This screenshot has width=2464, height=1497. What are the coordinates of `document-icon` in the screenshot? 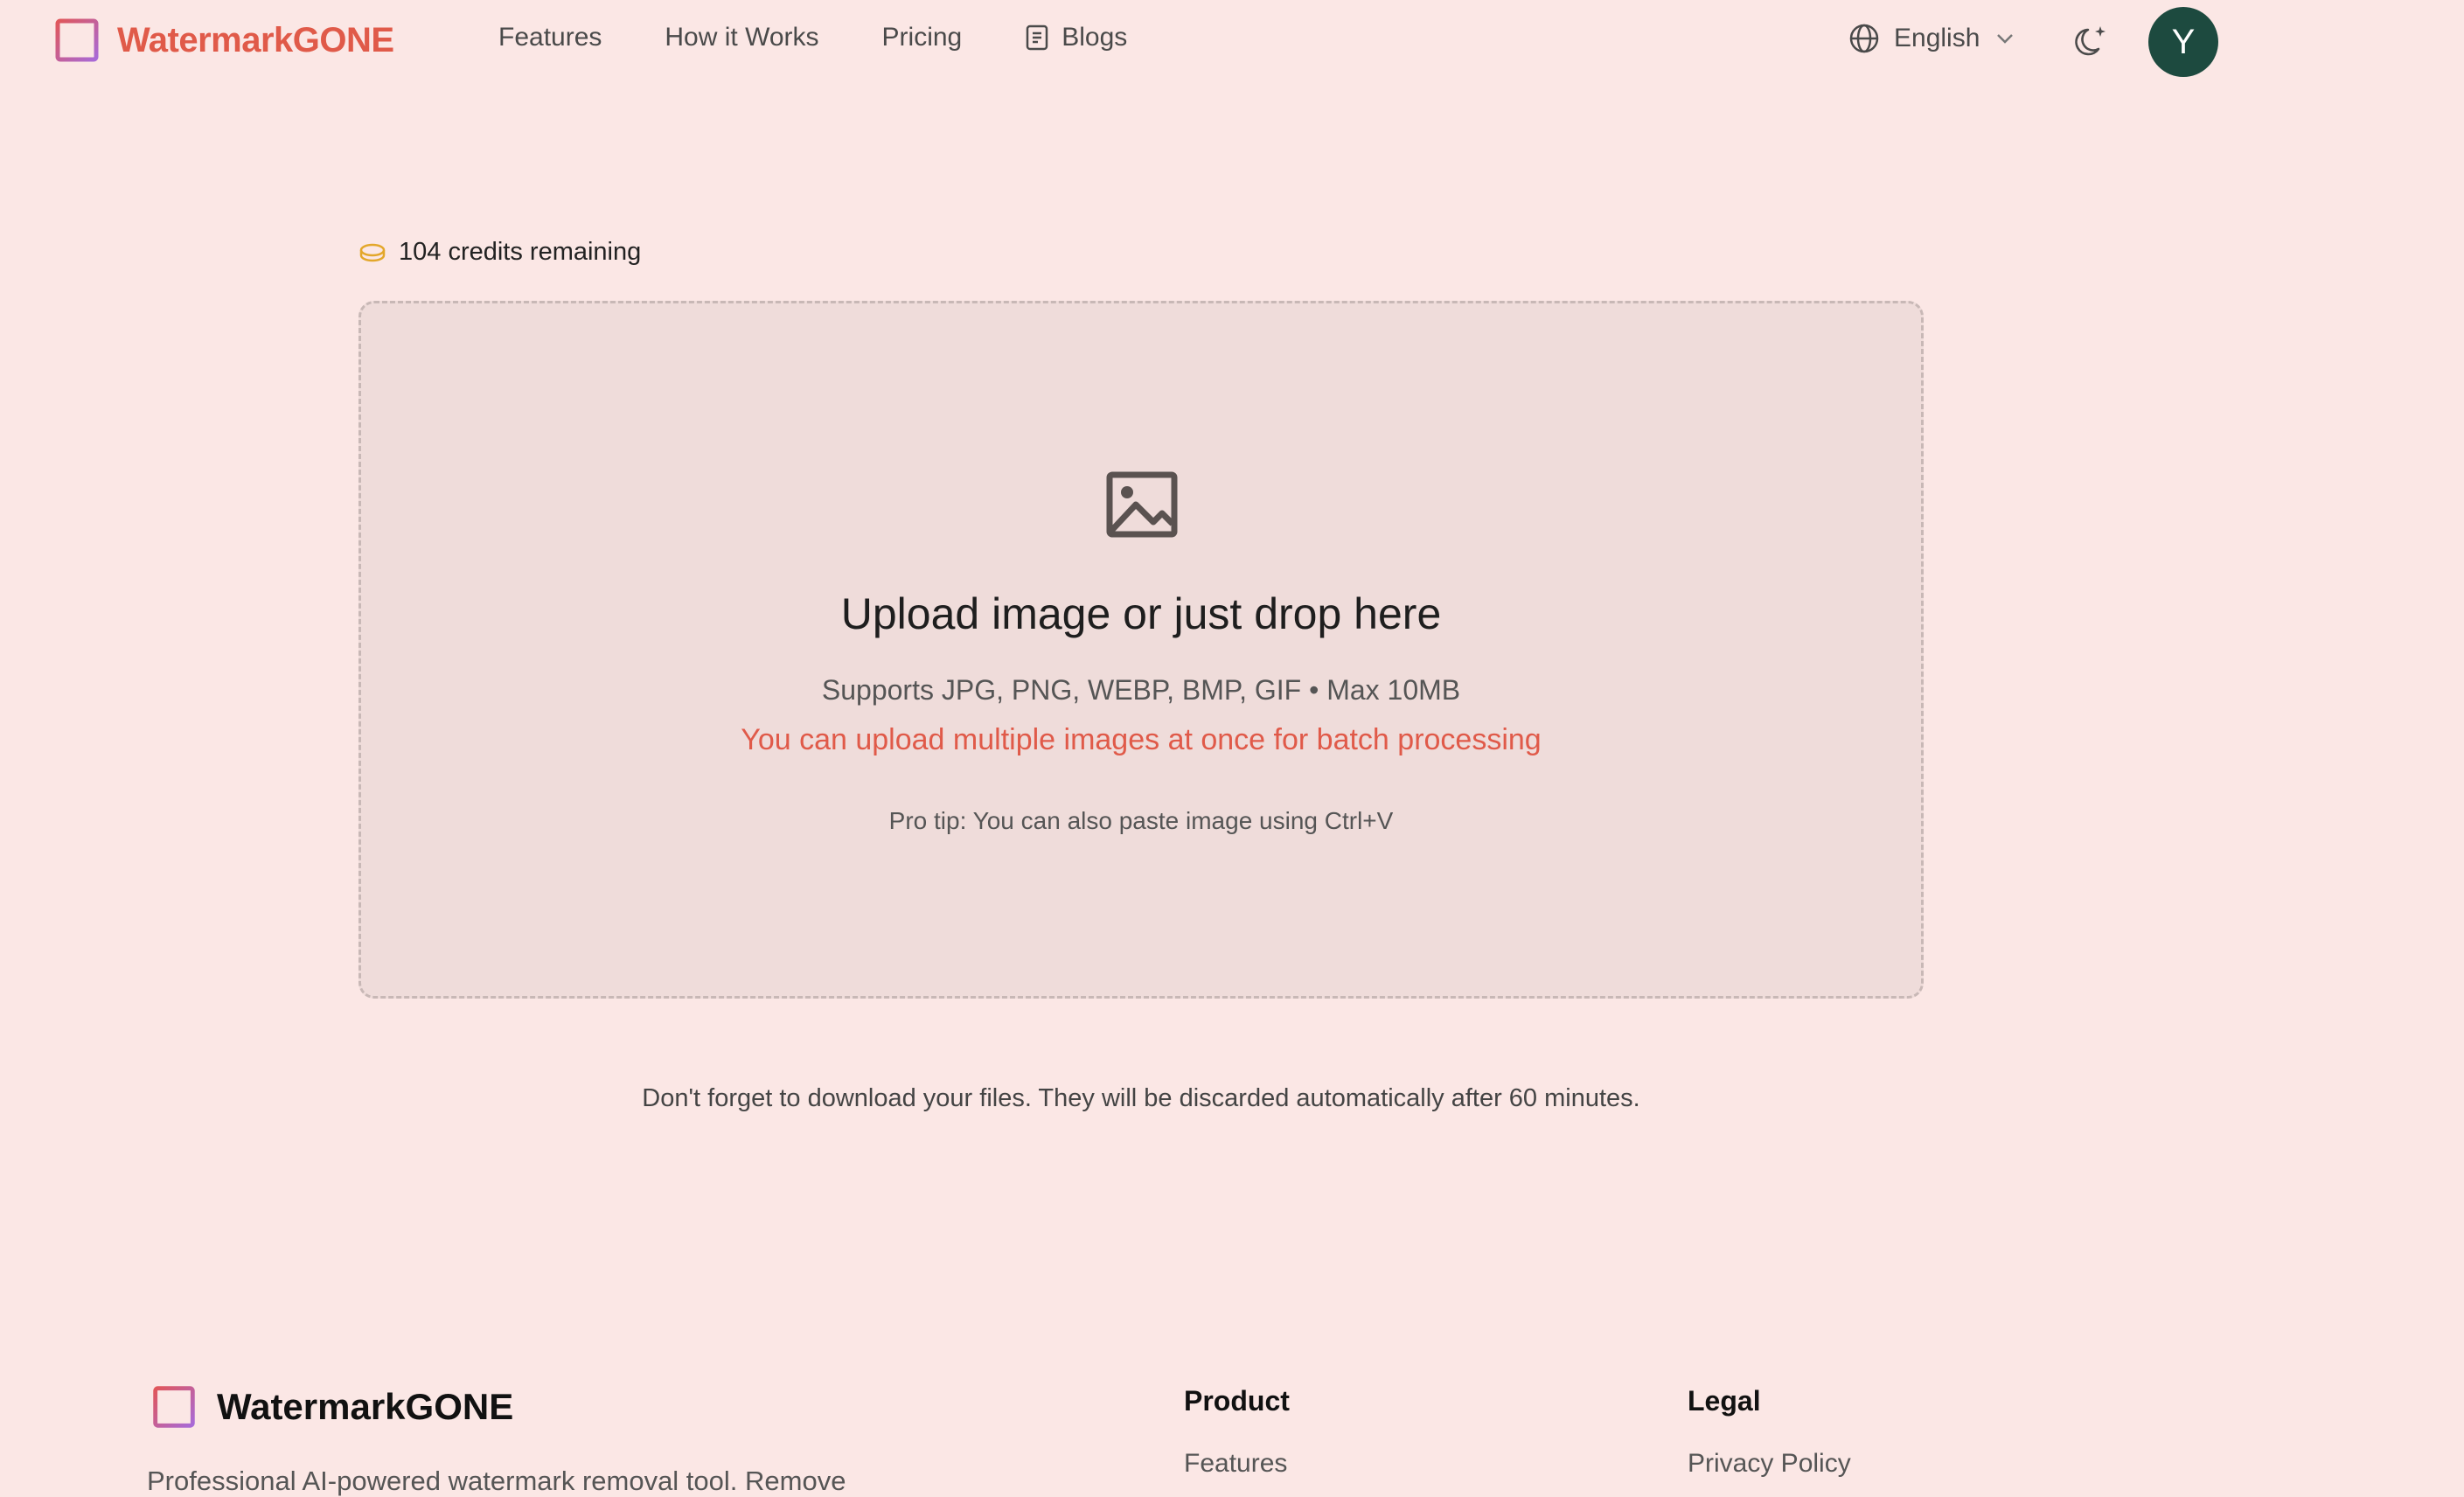 It's located at (1037, 38).